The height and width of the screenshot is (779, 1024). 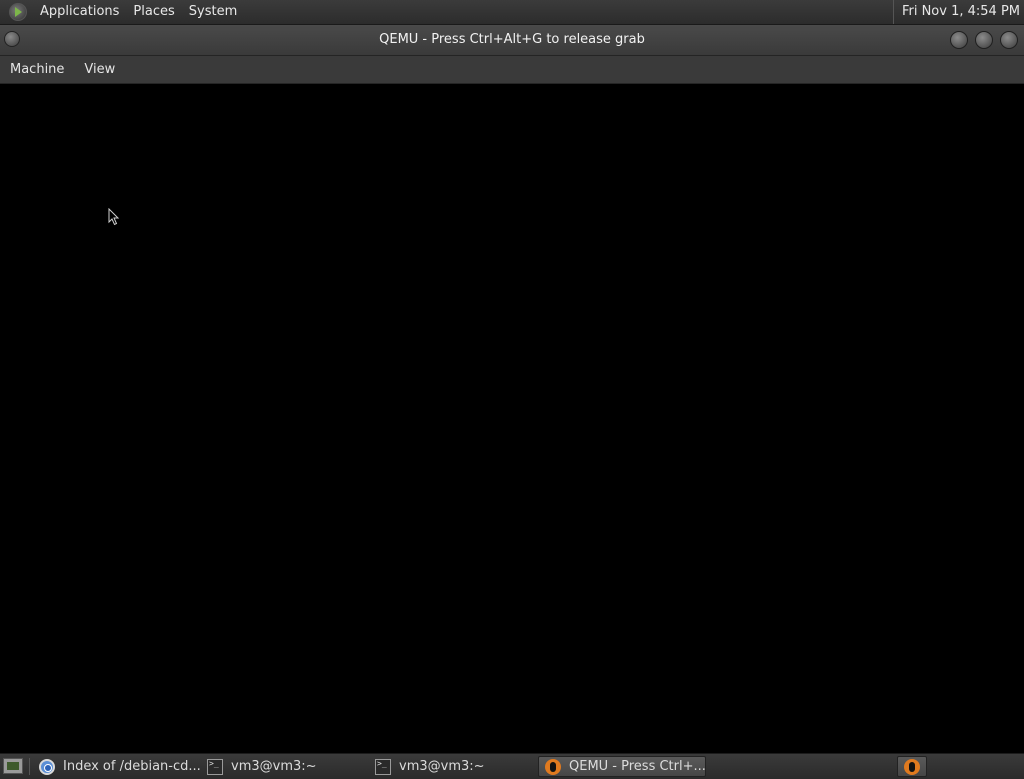 What do you see at coordinates (1009, 40) in the screenshot?
I see `close-button` at bounding box center [1009, 40].